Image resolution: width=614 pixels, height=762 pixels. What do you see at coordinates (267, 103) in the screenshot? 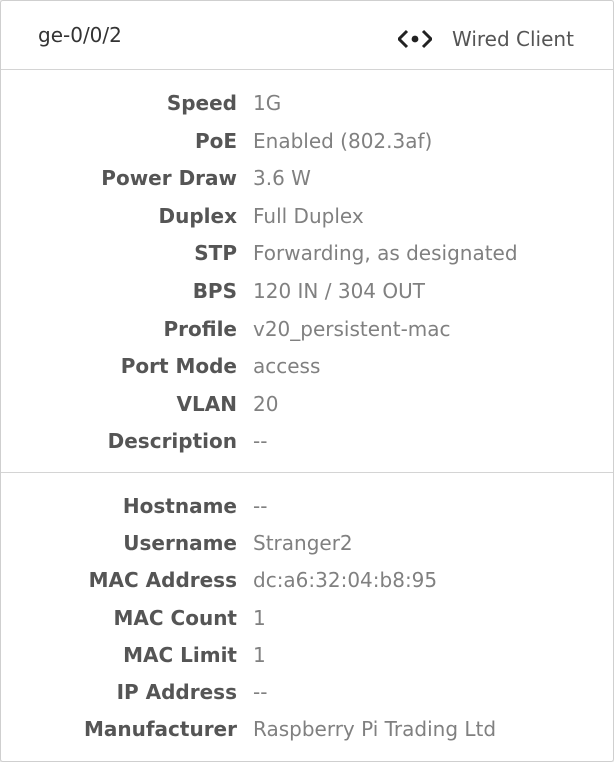
I see `detail-value: 1G` at bounding box center [267, 103].